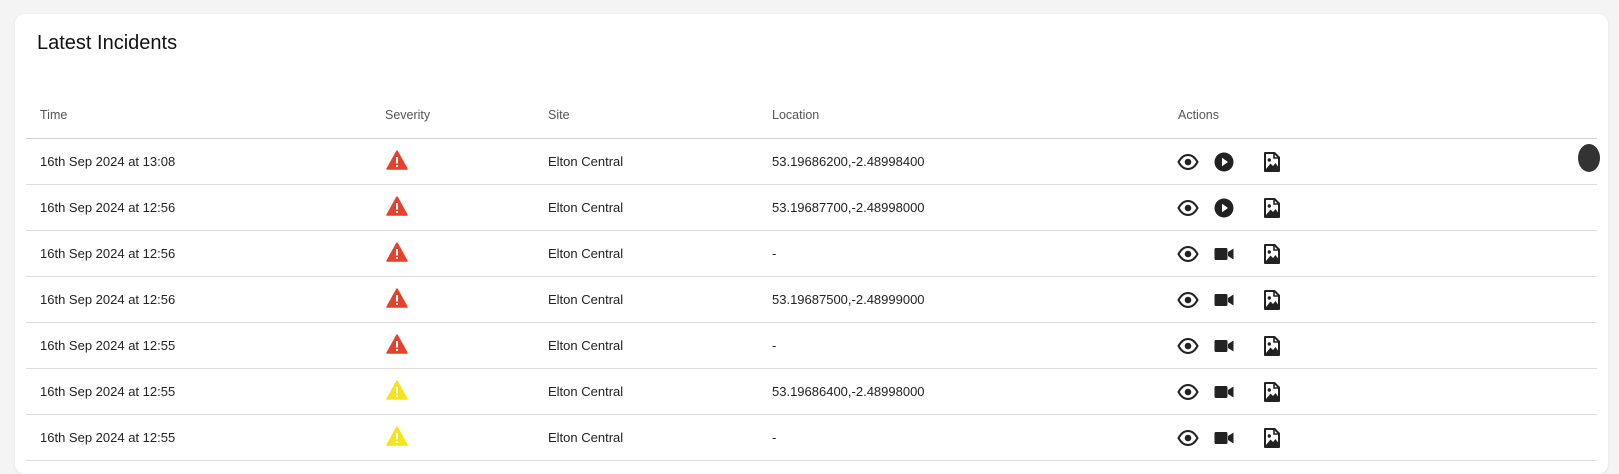 This screenshot has width=1619, height=474. I want to click on incident-location: 53.19686400,-2.48998000, so click(848, 391).